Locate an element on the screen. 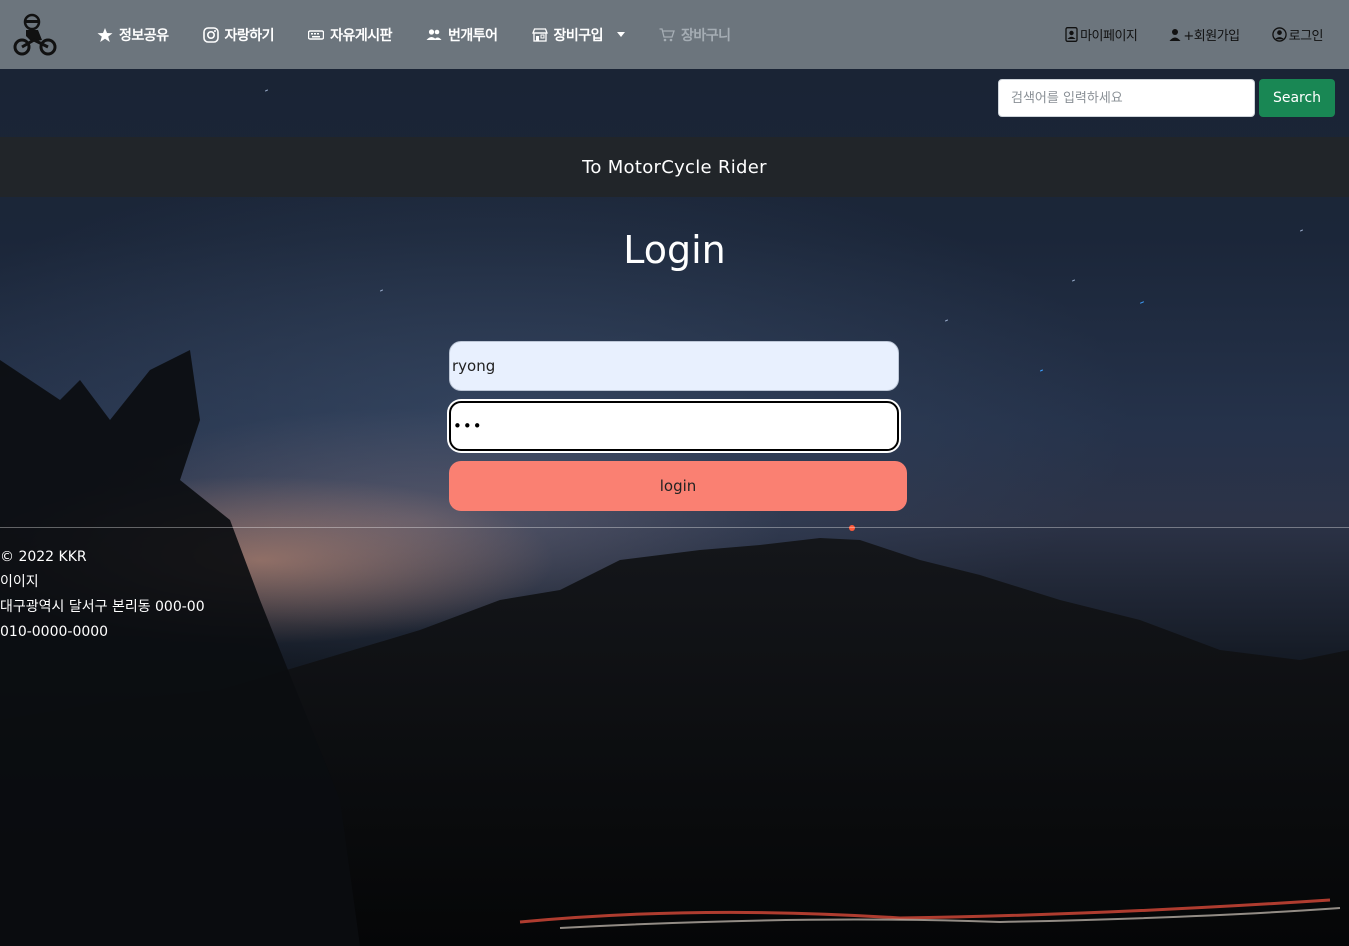 The width and height of the screenshot is (1349, 946). nav-item-login: 로그인 is located at coordinates (1297, 34).